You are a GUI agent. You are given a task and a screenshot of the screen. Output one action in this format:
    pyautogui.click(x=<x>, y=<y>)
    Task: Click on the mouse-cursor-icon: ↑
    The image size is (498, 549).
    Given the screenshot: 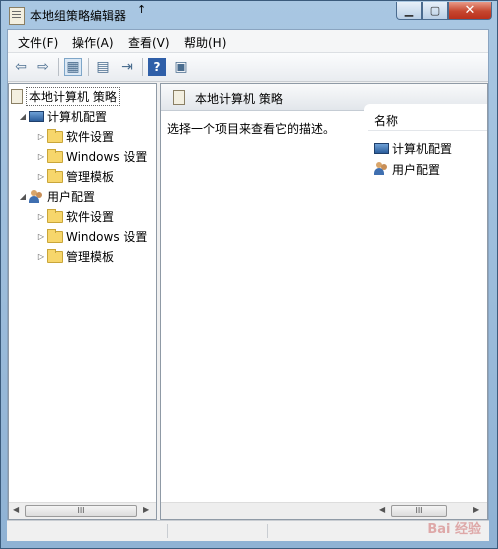 What is the action you would take?
    pyautogui.click(x=142, y=9)
    